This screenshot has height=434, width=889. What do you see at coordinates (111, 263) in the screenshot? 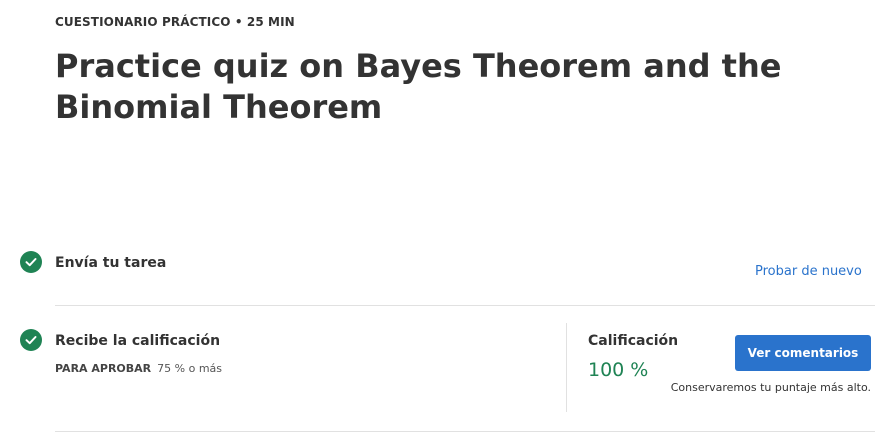
I see `step-submit-label: Envía tu tarea` at bounding box center [111, 263].